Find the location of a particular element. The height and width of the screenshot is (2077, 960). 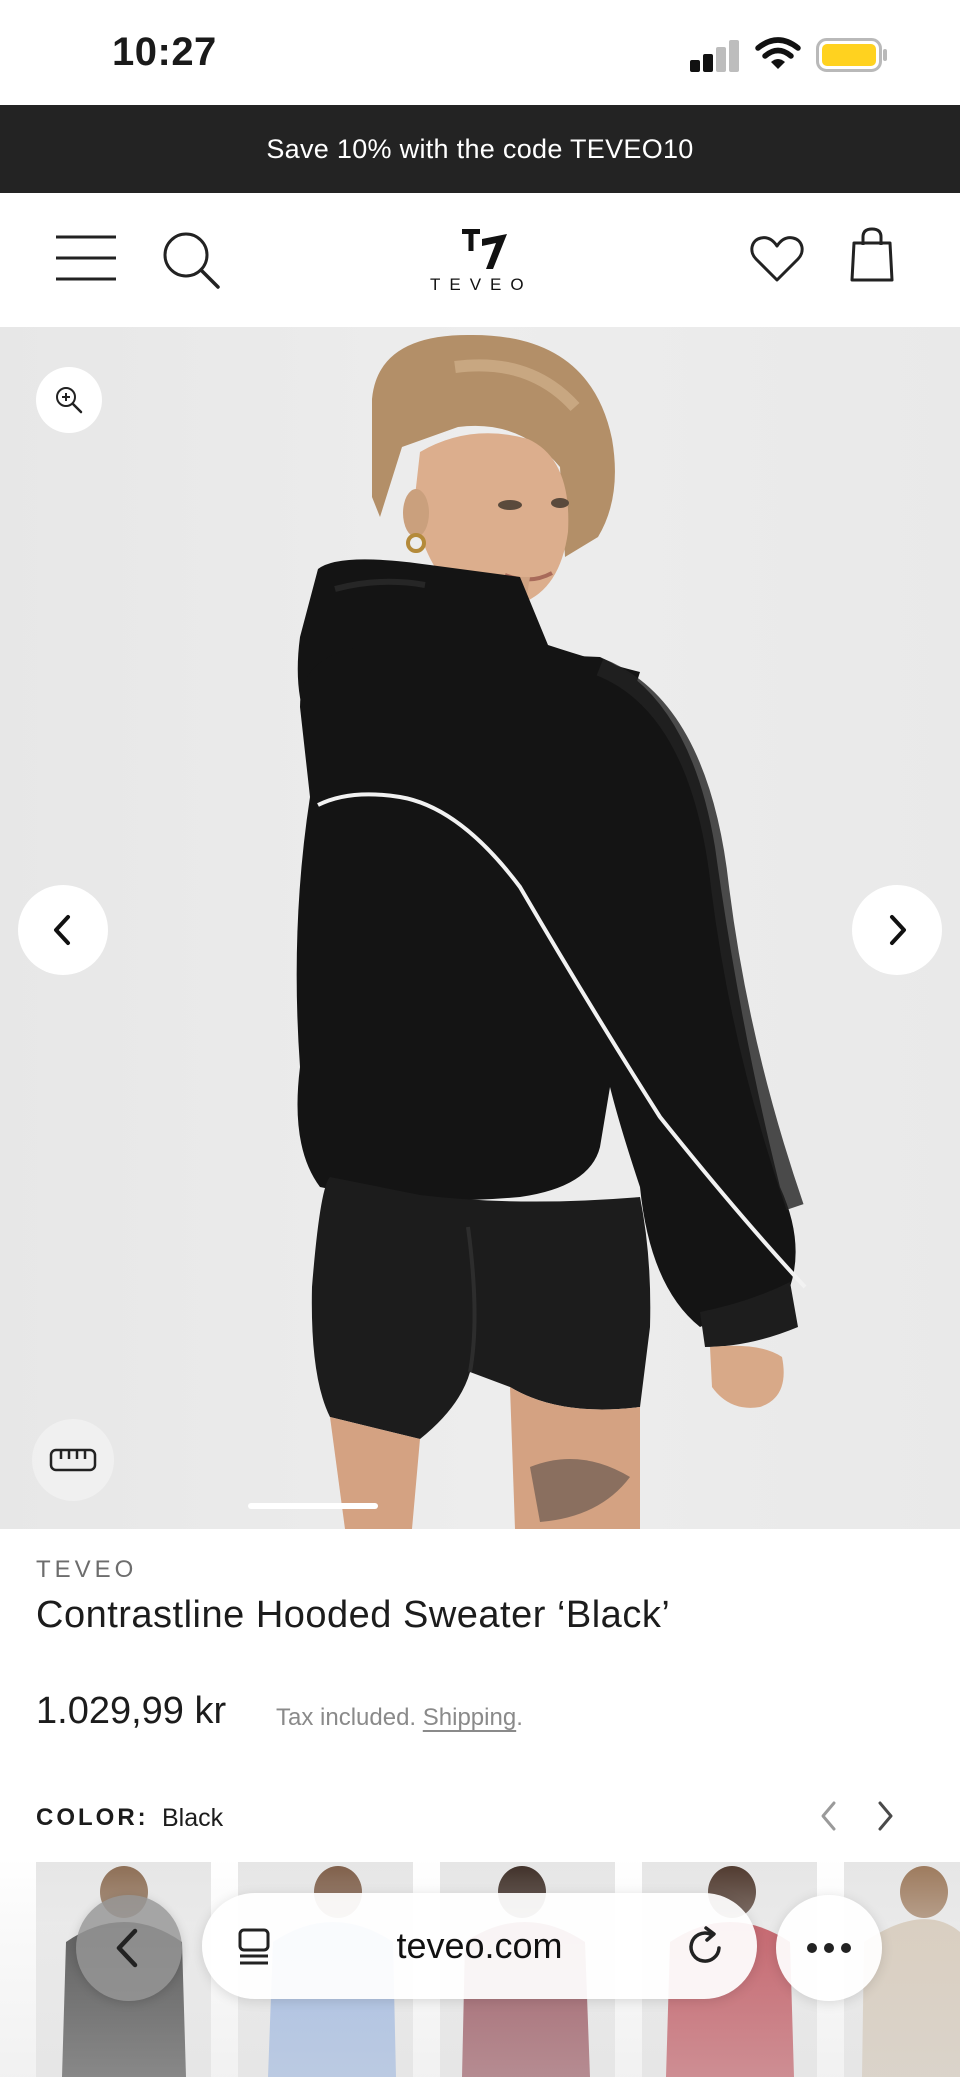

site-header: TEVEO is located at coordinates (480, 260).